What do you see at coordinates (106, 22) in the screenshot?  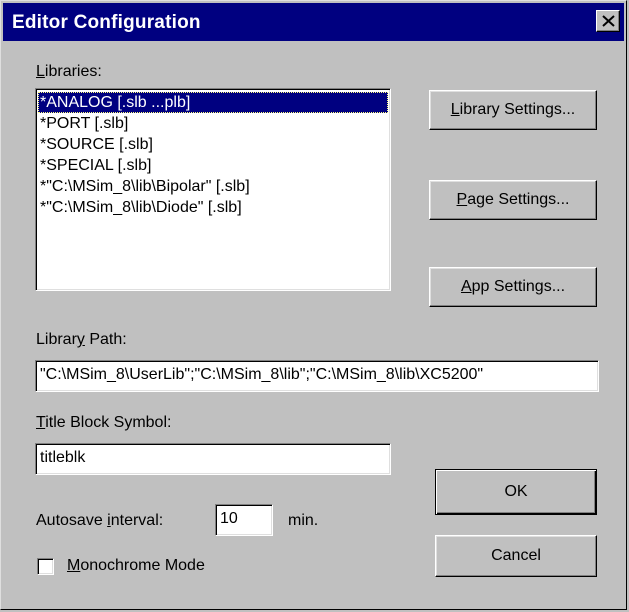 I see `dialog-title: Editor Configuration` at bounding box center [106, 22].